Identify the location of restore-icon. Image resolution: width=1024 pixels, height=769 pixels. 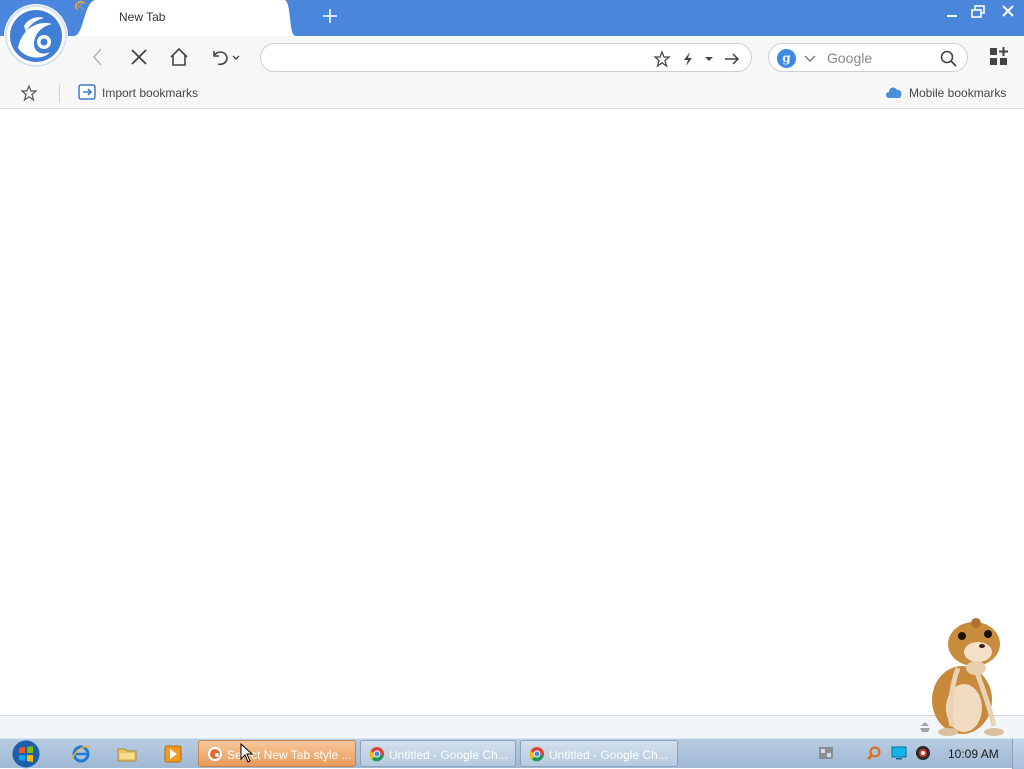
(978, 12).